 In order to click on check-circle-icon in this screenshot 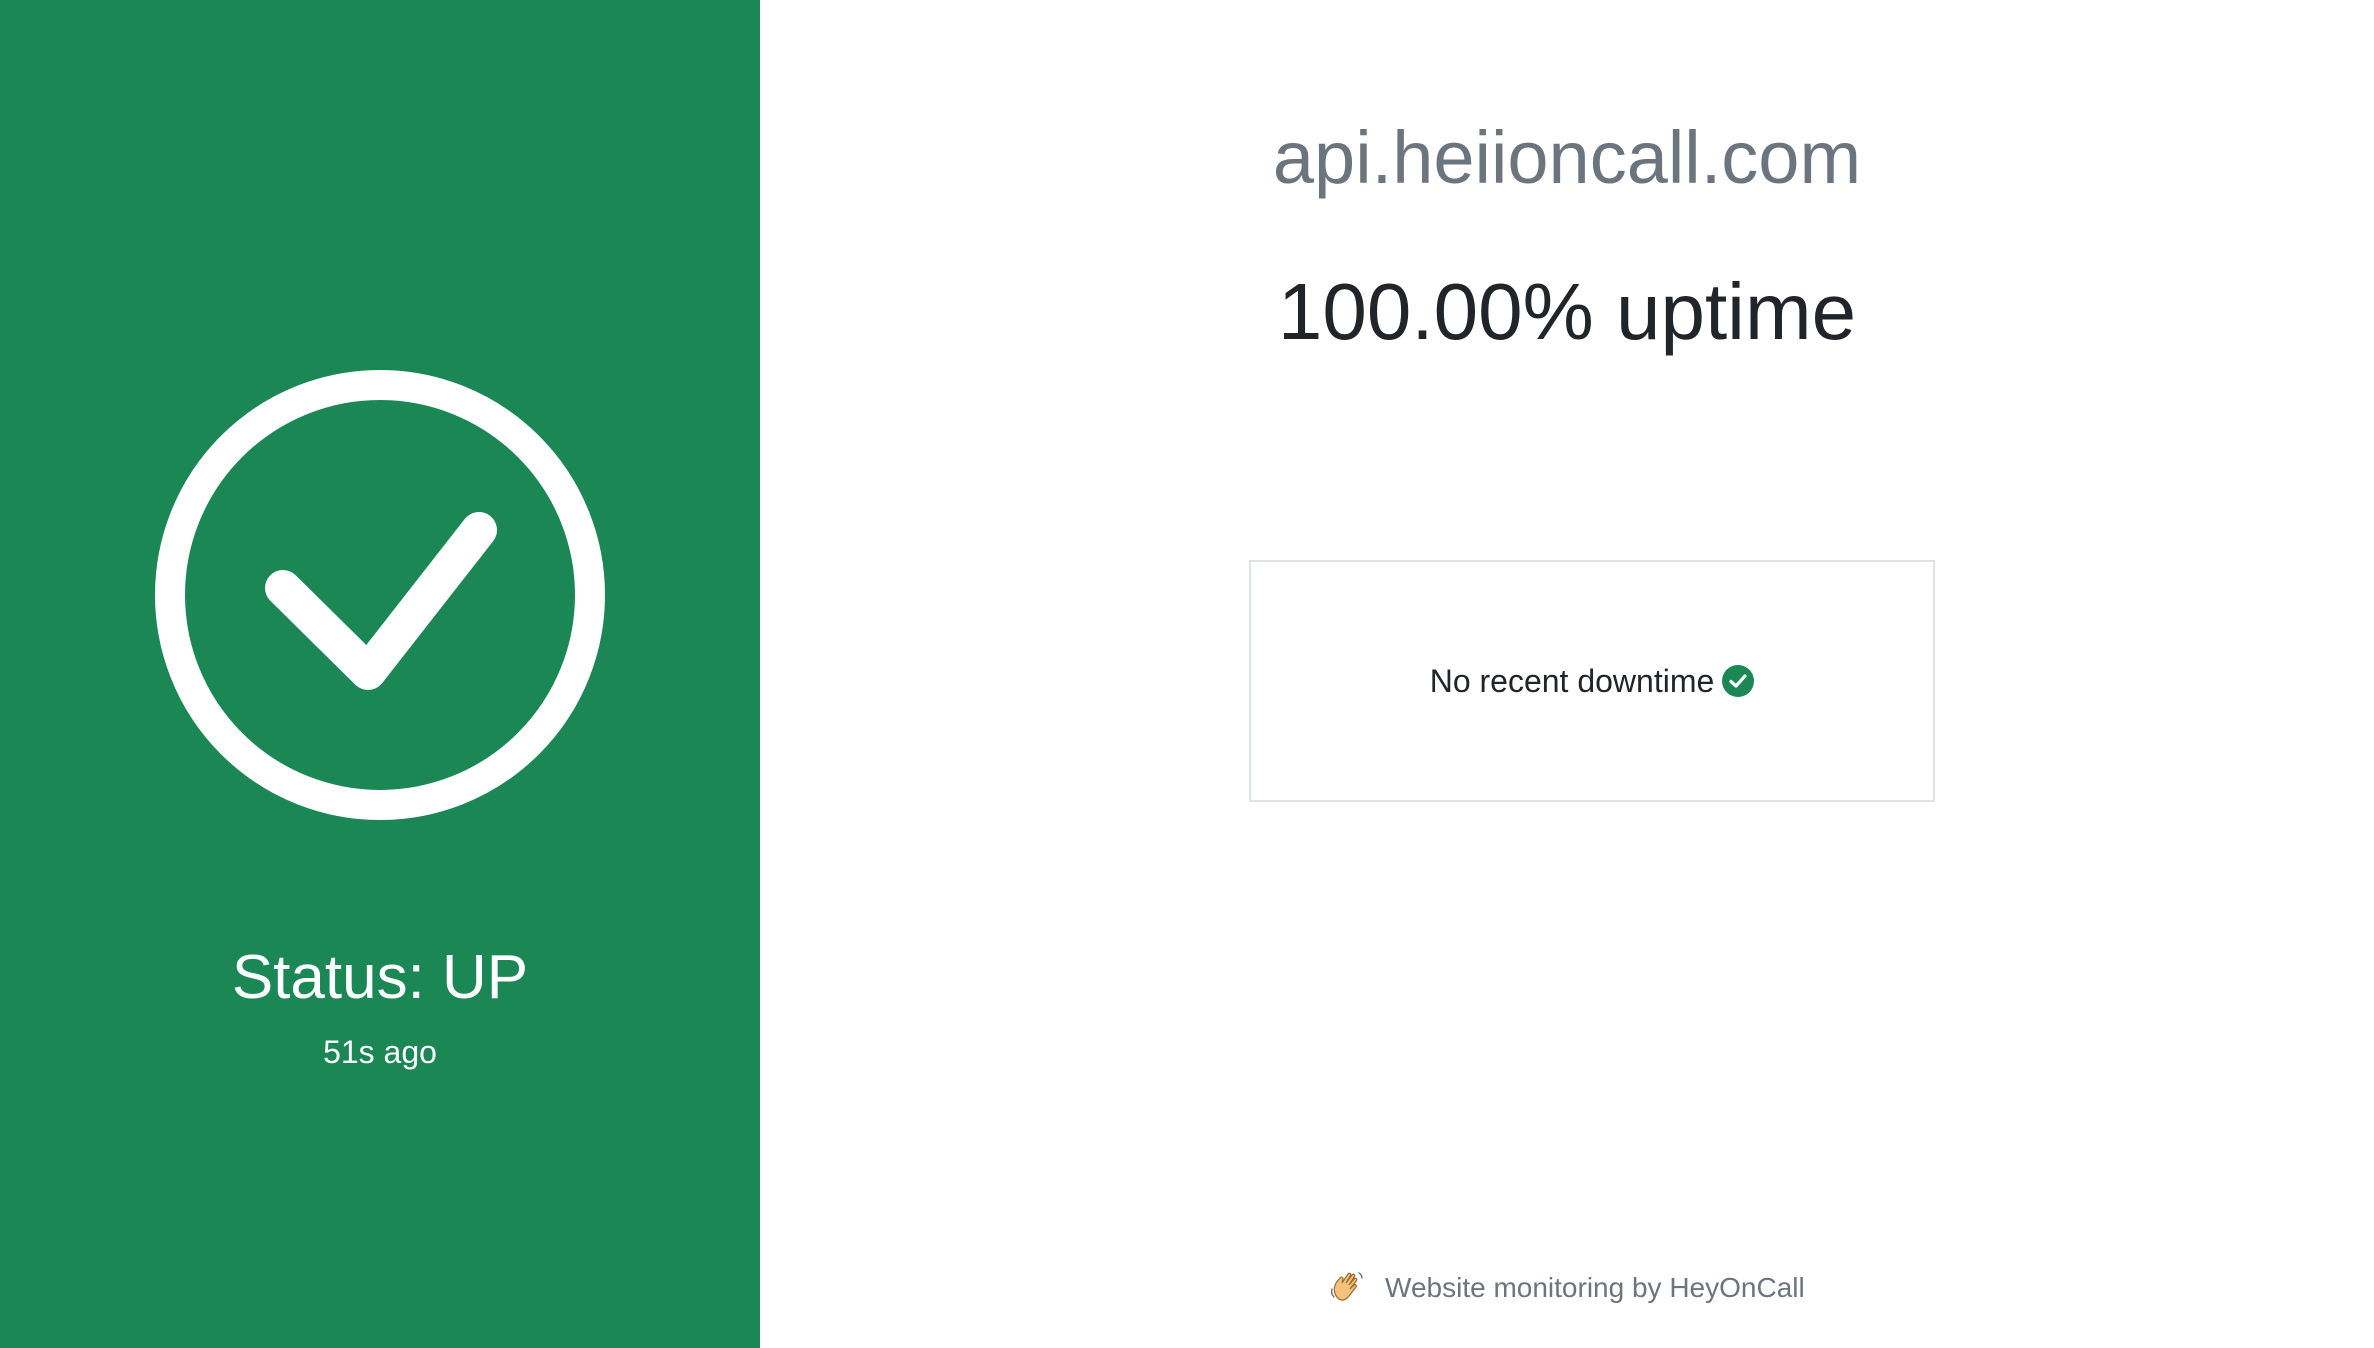, I will do `click(380, 595)`.